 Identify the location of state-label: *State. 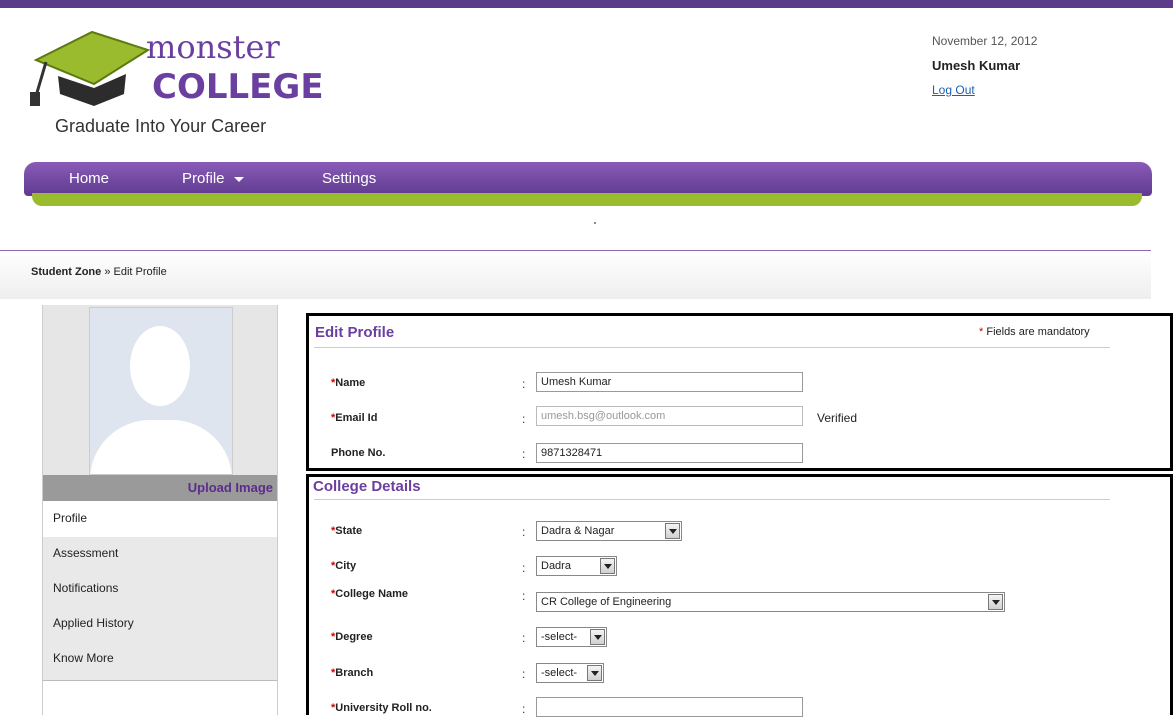
(346, 531).